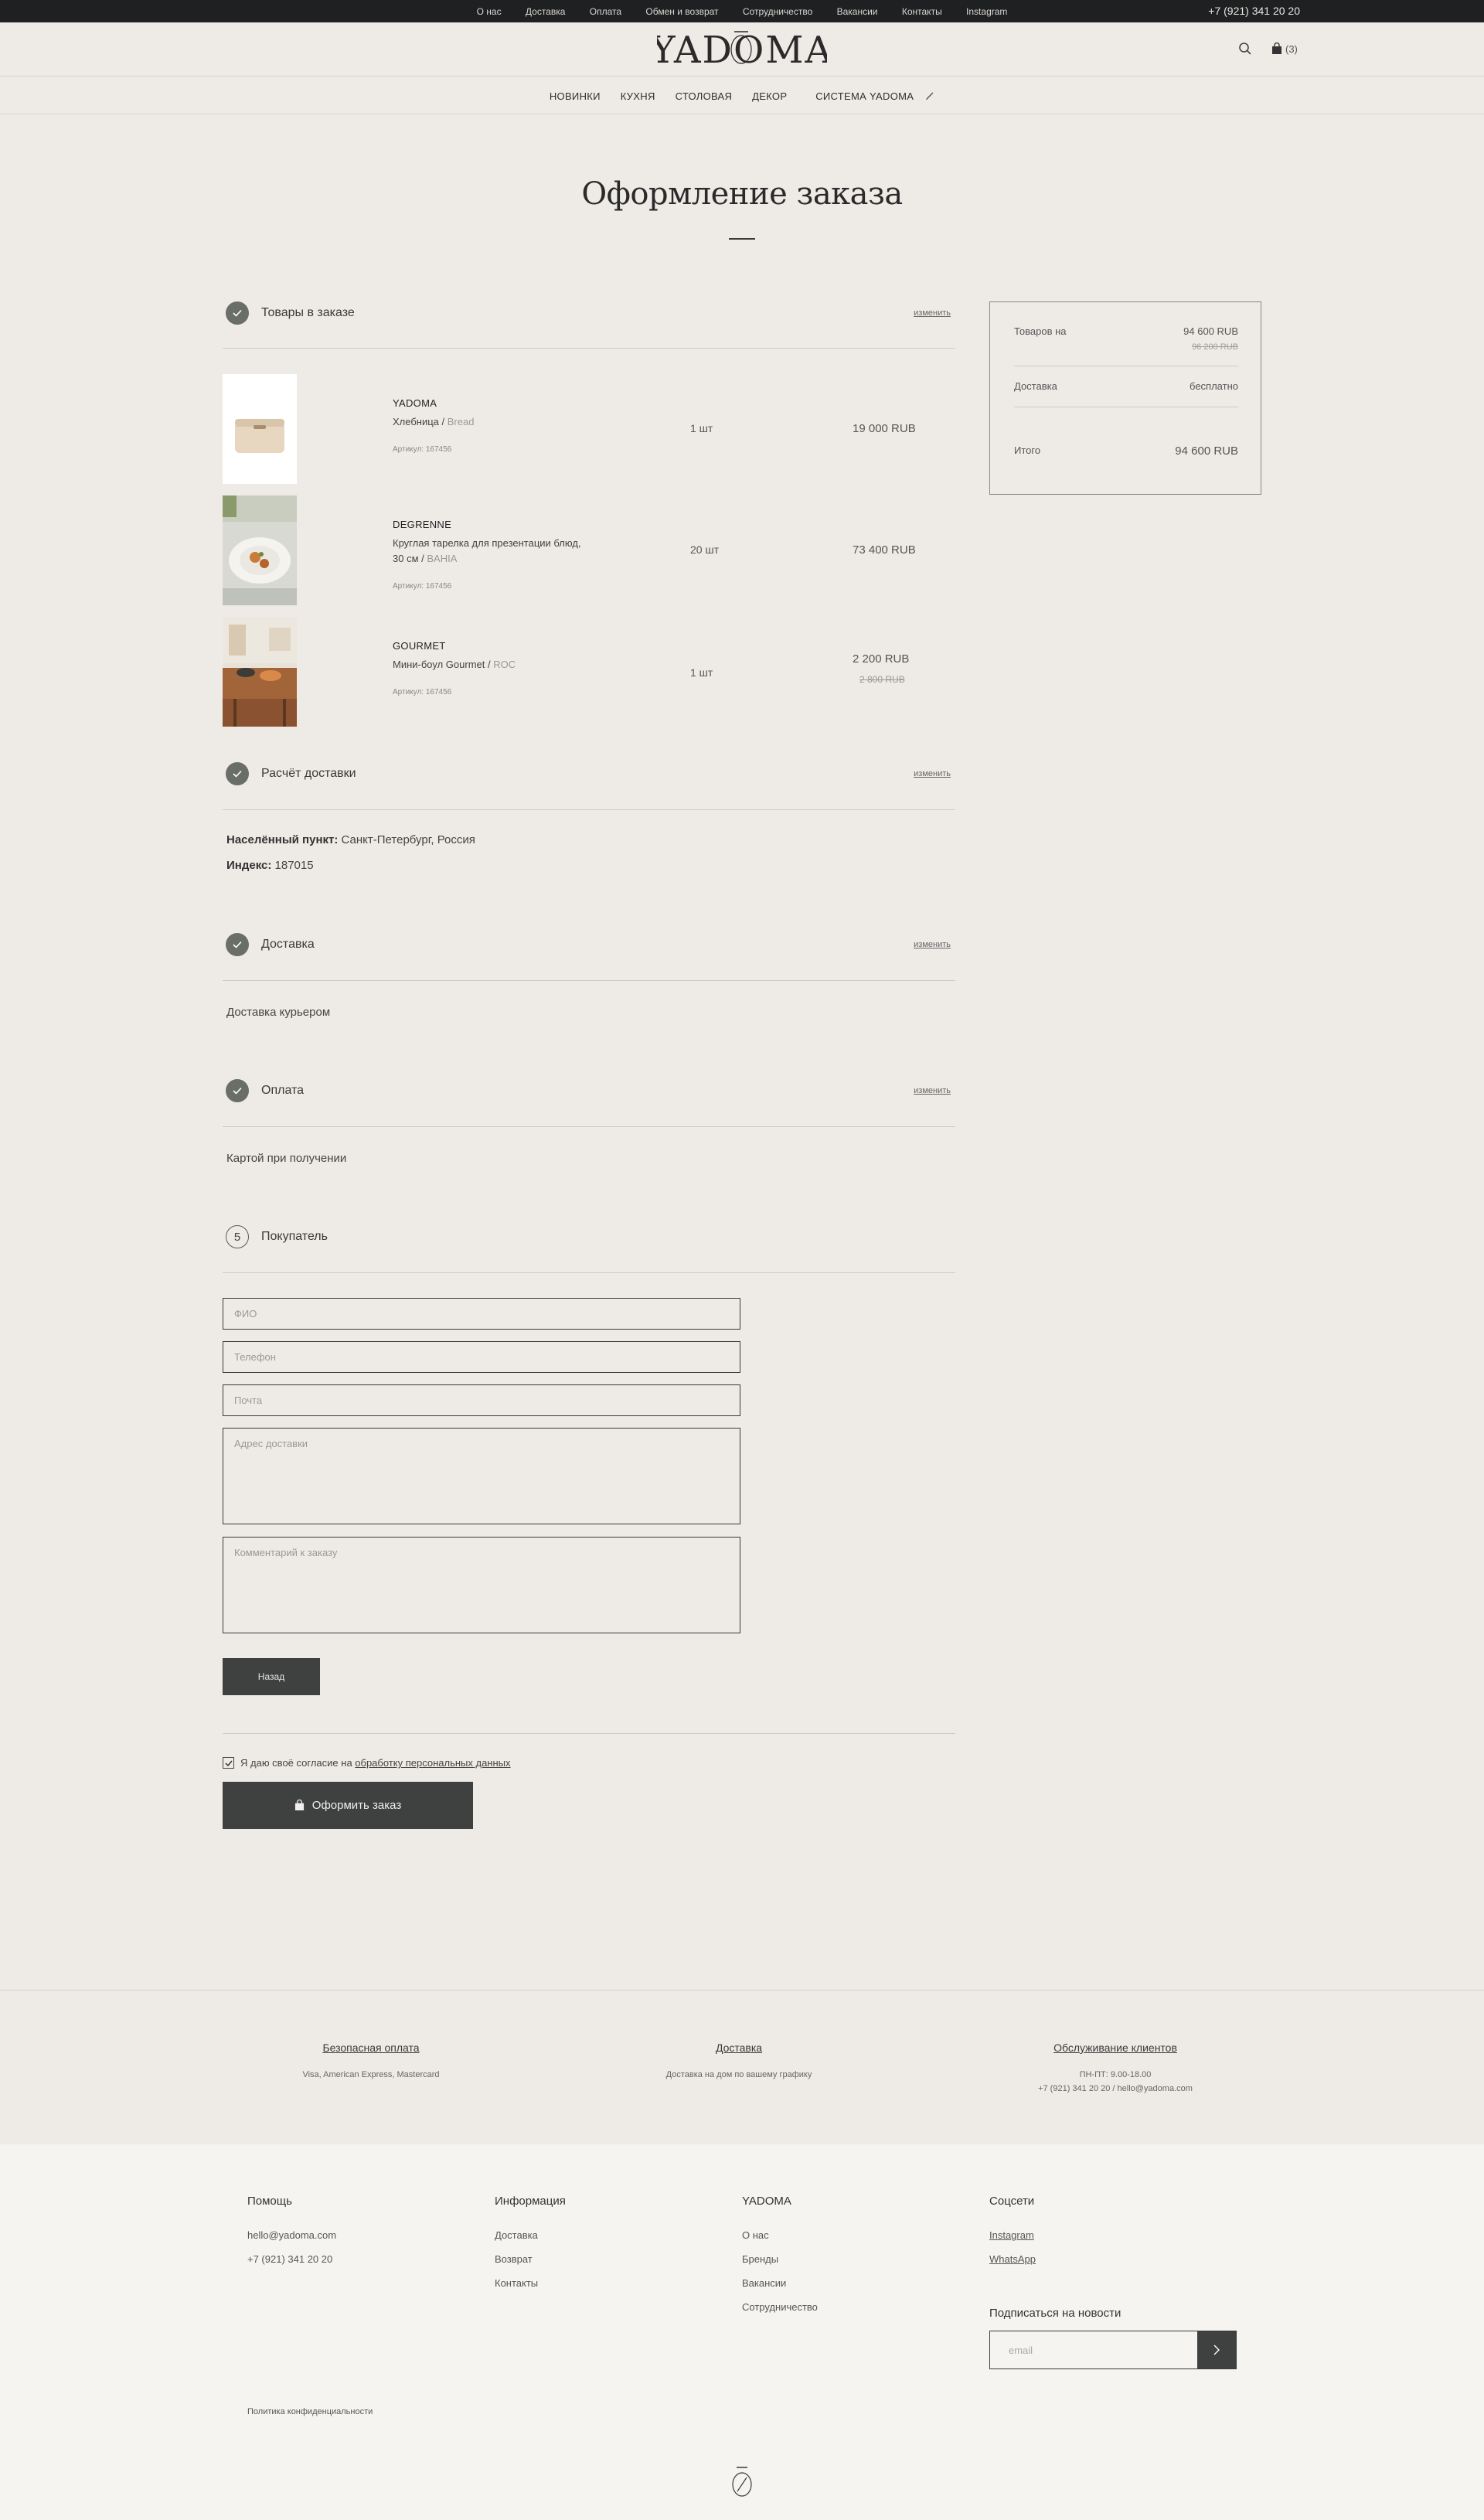 The width and height of the screenshot is (1484, 2520). Describe the element at coordinates (1055, 2313) in the screenshot. I see `subscribe-title: Подписаться на новости` at that location.